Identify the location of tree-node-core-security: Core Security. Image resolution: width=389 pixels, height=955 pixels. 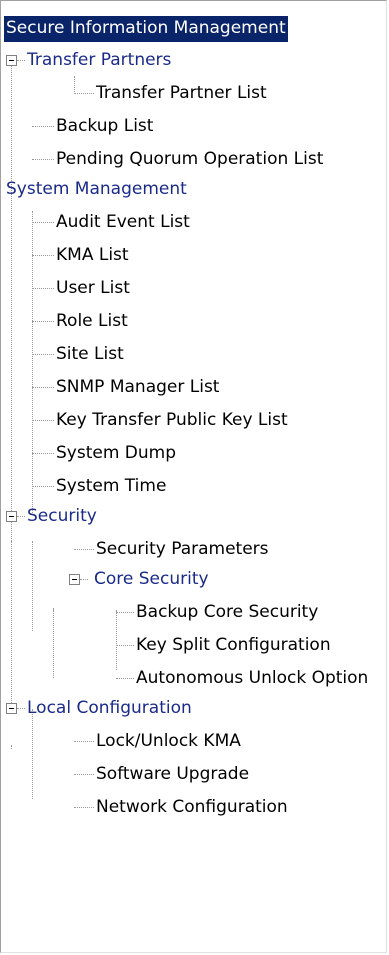
(193, 579).